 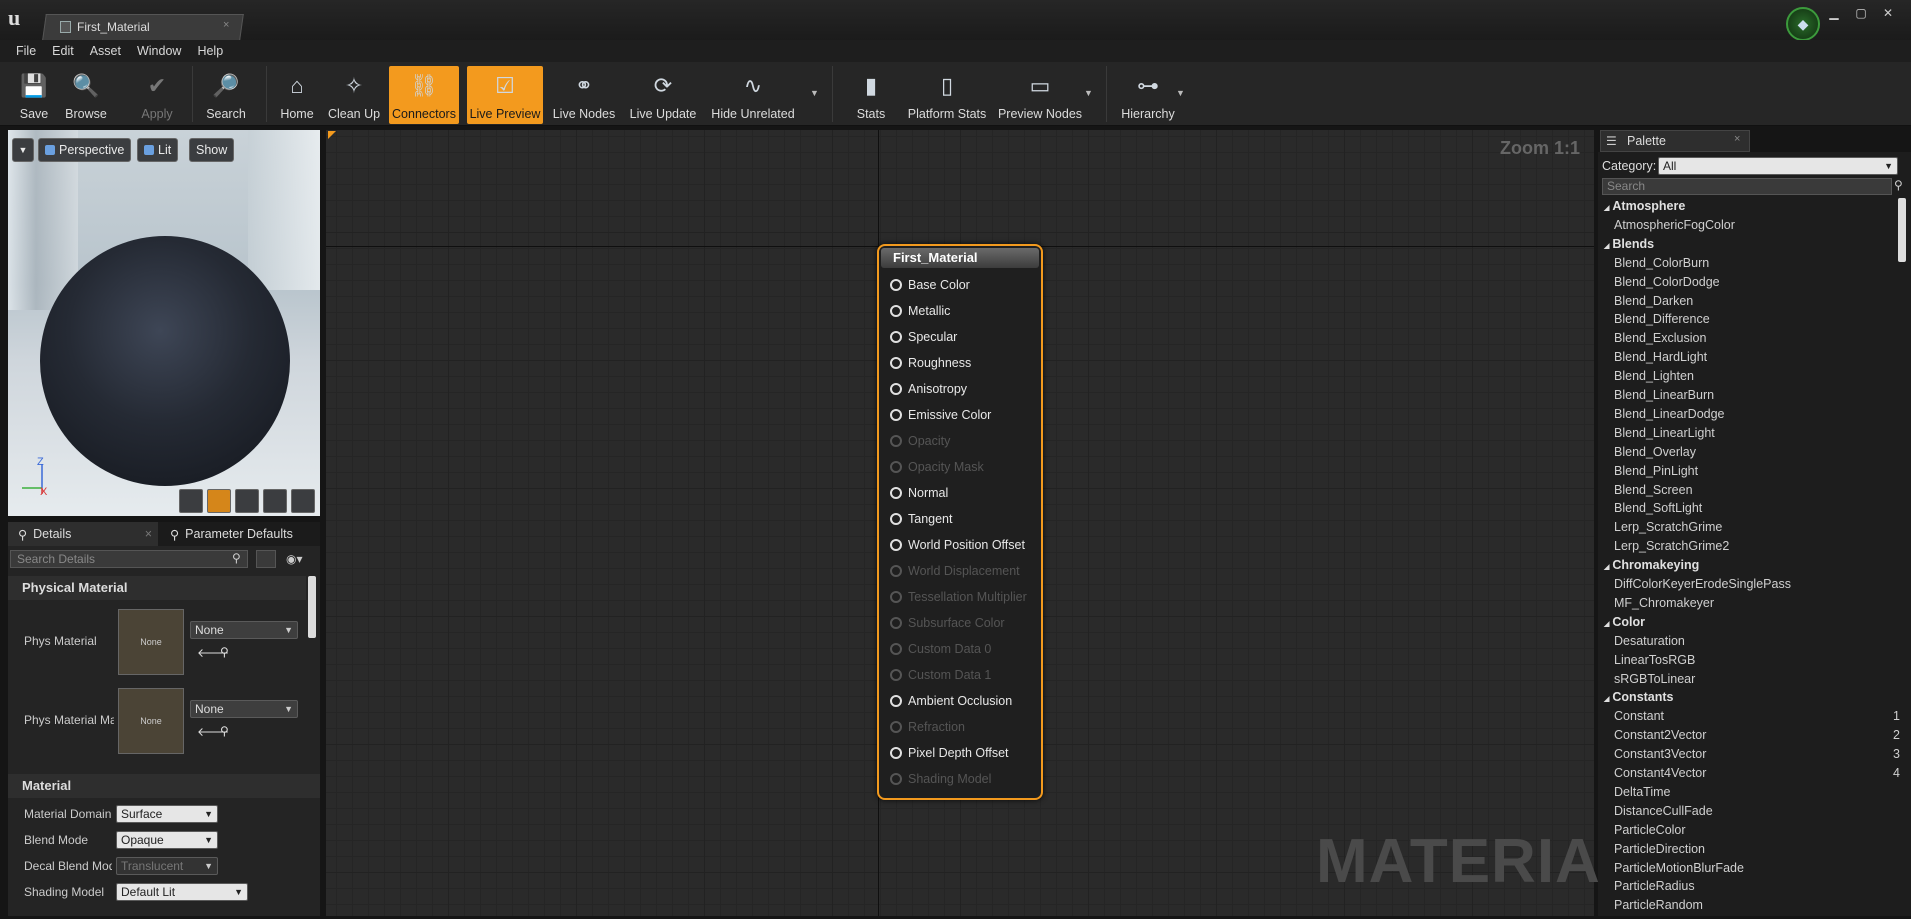 What do you see at coordinates (923, 337) in the screenshot?
I see `node-input-pin: Specular` at bounding box center [923, 337].